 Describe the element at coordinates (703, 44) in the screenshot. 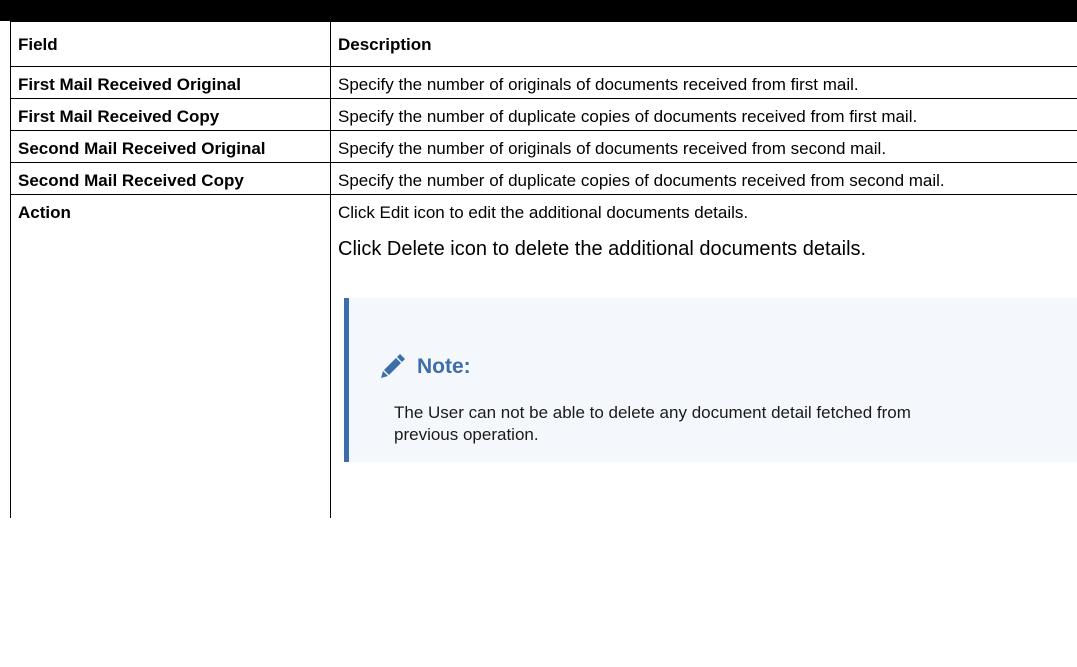

I see `header-description: Description` at that location.